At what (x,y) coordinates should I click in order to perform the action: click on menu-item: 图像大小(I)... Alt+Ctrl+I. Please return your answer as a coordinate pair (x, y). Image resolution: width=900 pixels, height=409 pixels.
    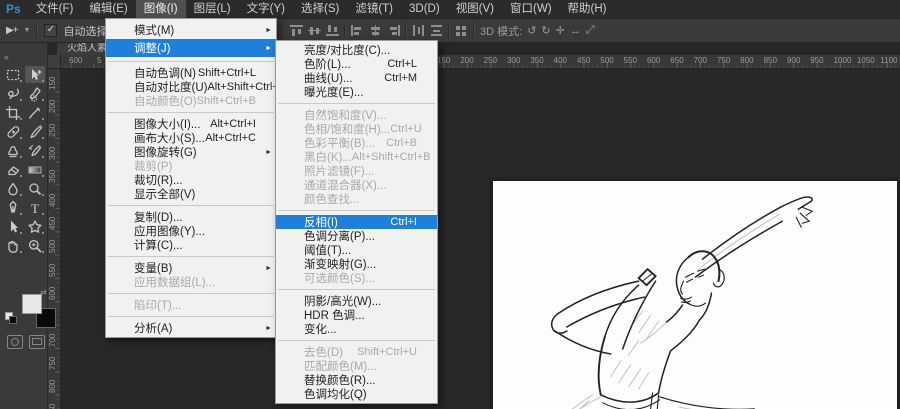
    Looking at the image, I should click on (191, 124).